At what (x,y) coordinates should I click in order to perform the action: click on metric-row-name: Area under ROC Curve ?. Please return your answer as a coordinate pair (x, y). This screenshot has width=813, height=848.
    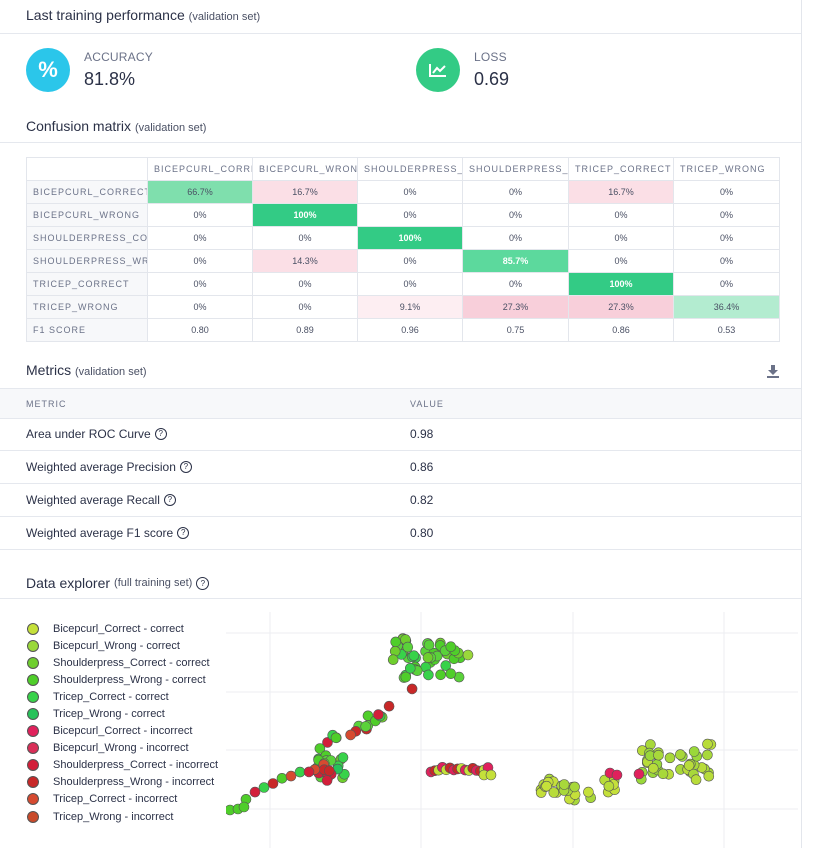
    Looking at the image, I should click on (96, 434).